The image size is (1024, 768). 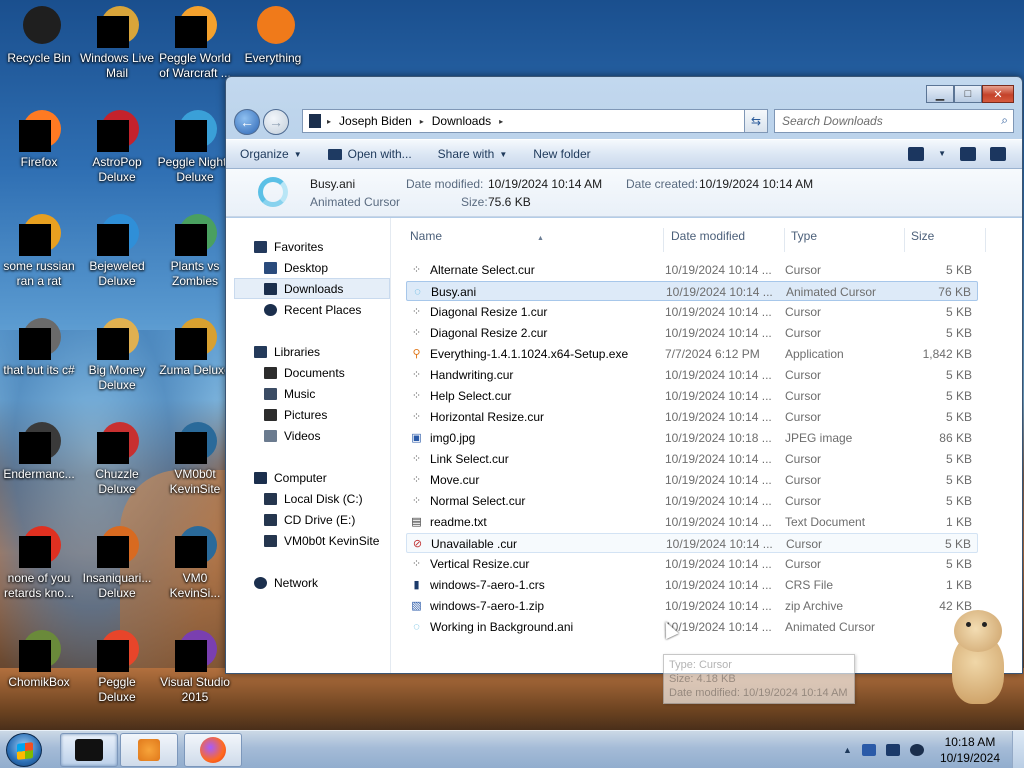 I want to click on desktop-icon-item: Peggle Deluxe, so click(x=117, y=666).